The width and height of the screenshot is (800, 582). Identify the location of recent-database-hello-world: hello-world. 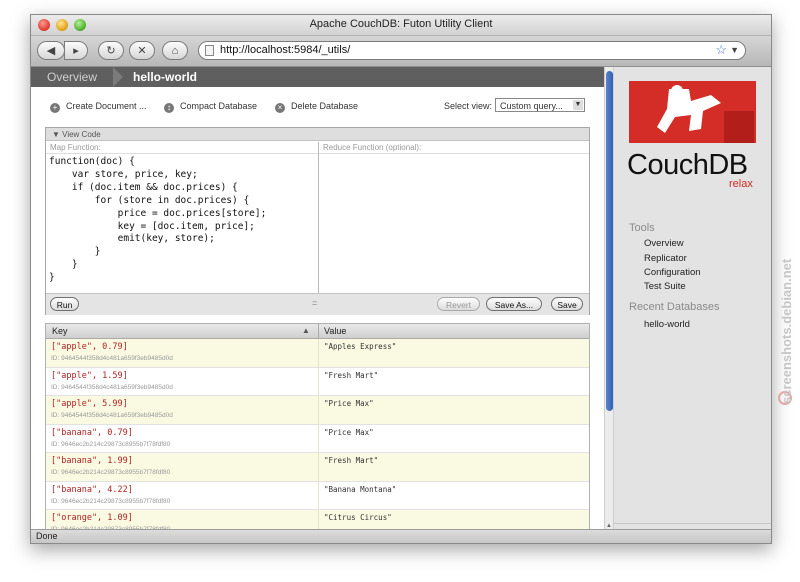
(667, 324).